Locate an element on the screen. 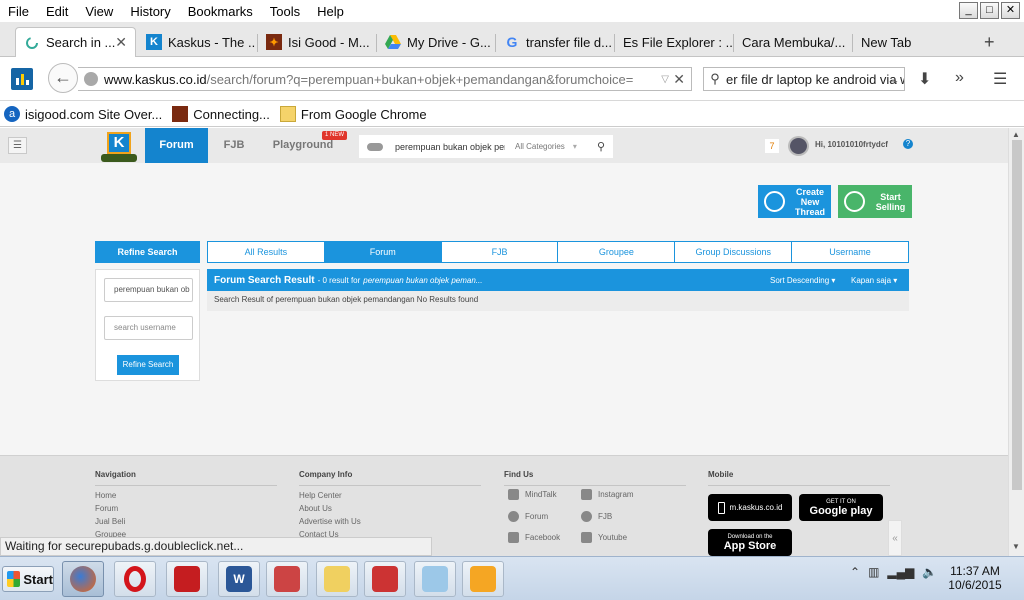 This screenshot has width=1024, height=600. kaskus-search-query: perempuan bukan objek peman is located at coordinates (450, 147).